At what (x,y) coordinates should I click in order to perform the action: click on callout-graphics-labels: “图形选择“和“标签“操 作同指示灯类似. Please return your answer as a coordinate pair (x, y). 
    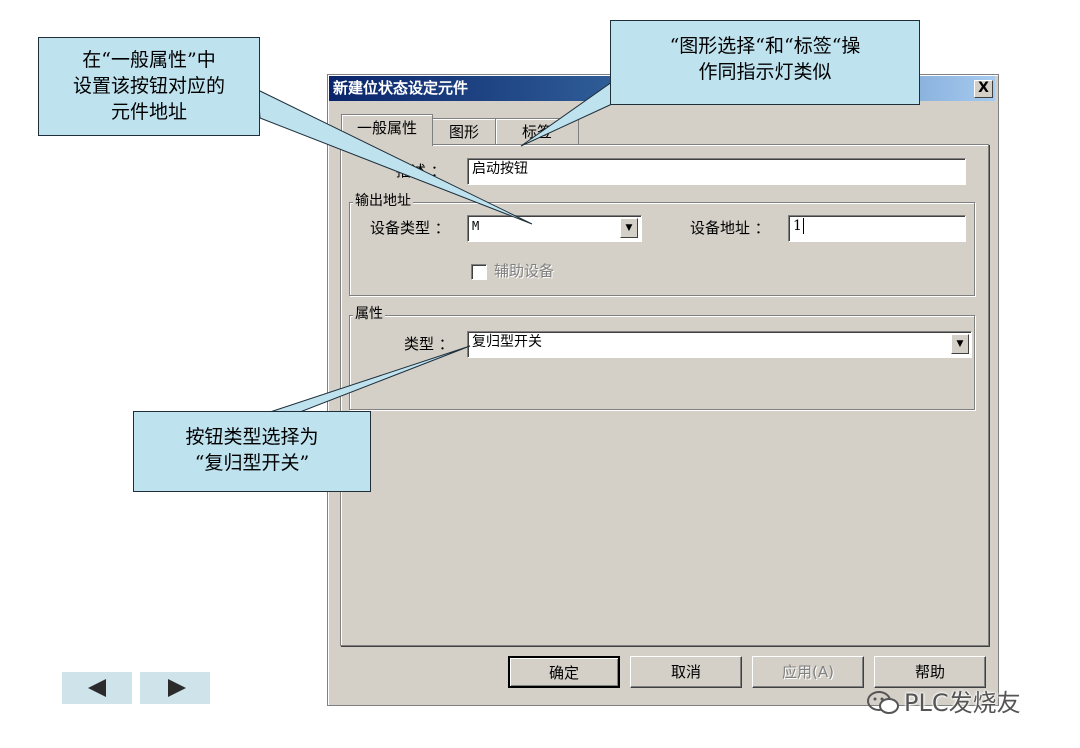
    Looking at the image, I should click on (765, 62).